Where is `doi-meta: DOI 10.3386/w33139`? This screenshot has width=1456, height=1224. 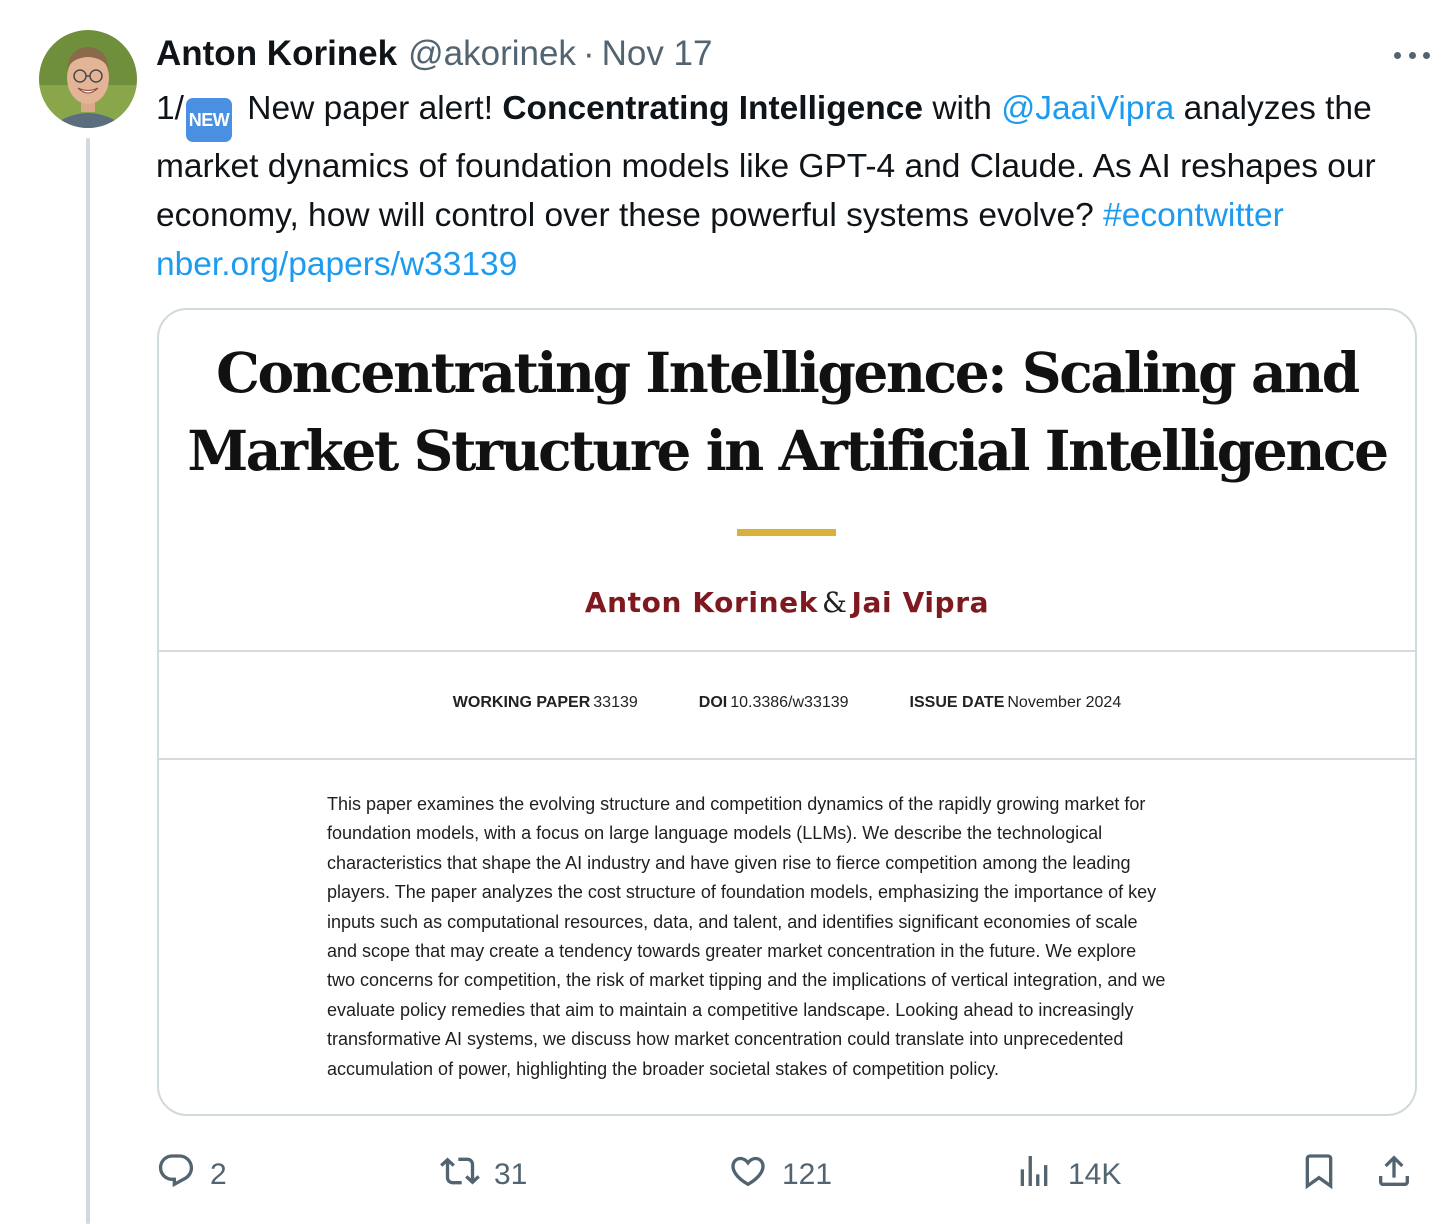 doi-meta: DOI 10.3386/w33139 is located at coordinates (773, 702).